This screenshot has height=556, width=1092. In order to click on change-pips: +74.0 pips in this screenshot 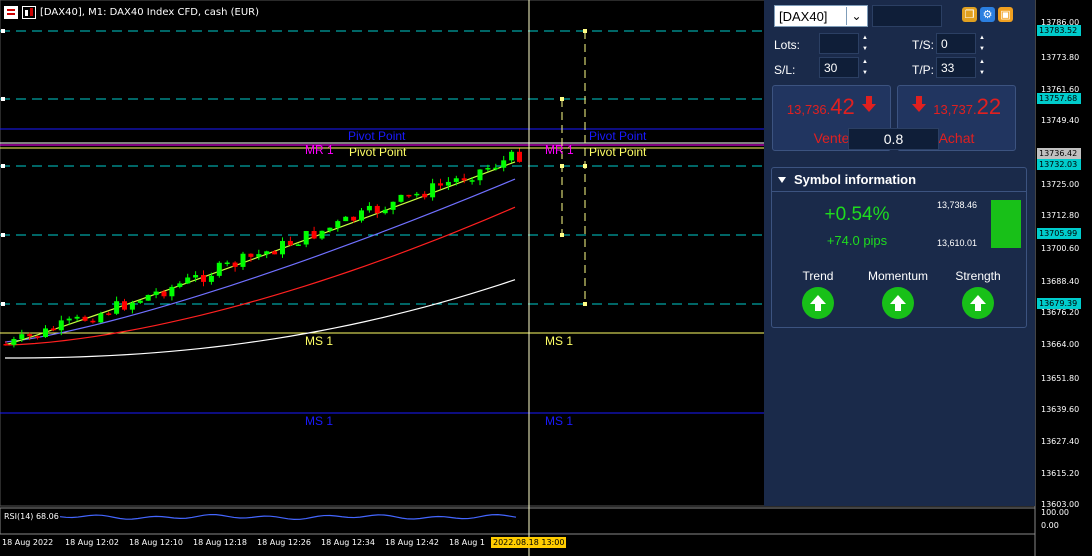, I will do `click(857, 240)`.